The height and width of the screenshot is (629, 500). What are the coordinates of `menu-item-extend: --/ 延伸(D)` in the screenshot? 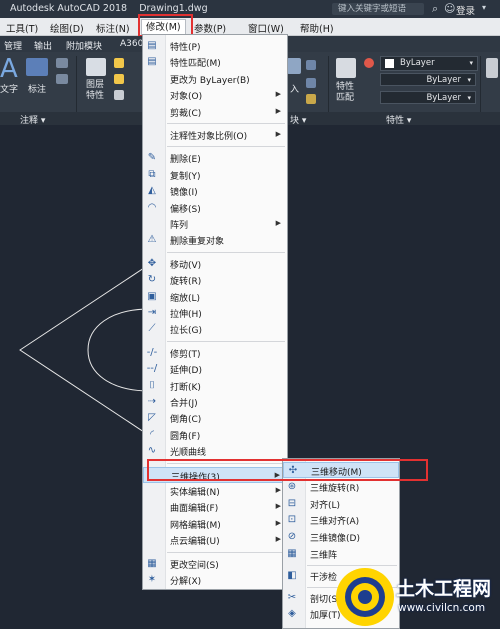 It's located at (215, 369).